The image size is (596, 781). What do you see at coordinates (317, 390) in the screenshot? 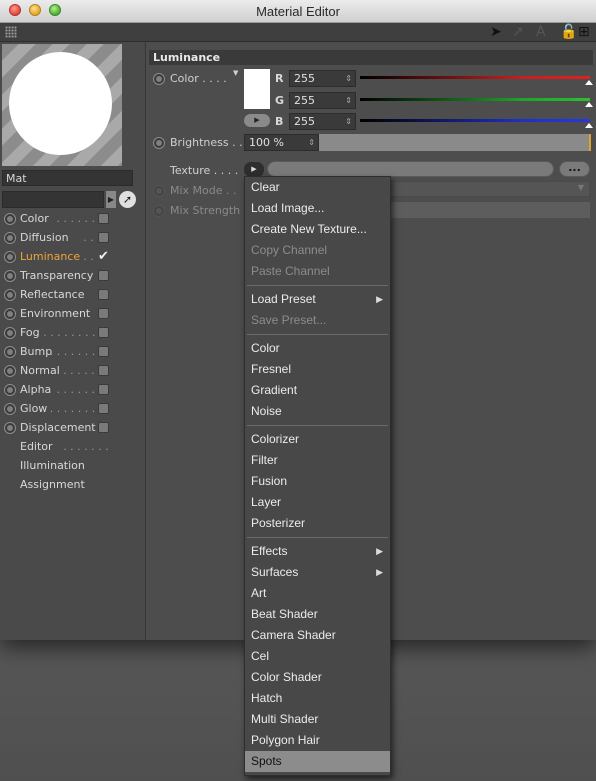
I see `menu-item-gradient: Gradient` at bounding box center [317, 390].